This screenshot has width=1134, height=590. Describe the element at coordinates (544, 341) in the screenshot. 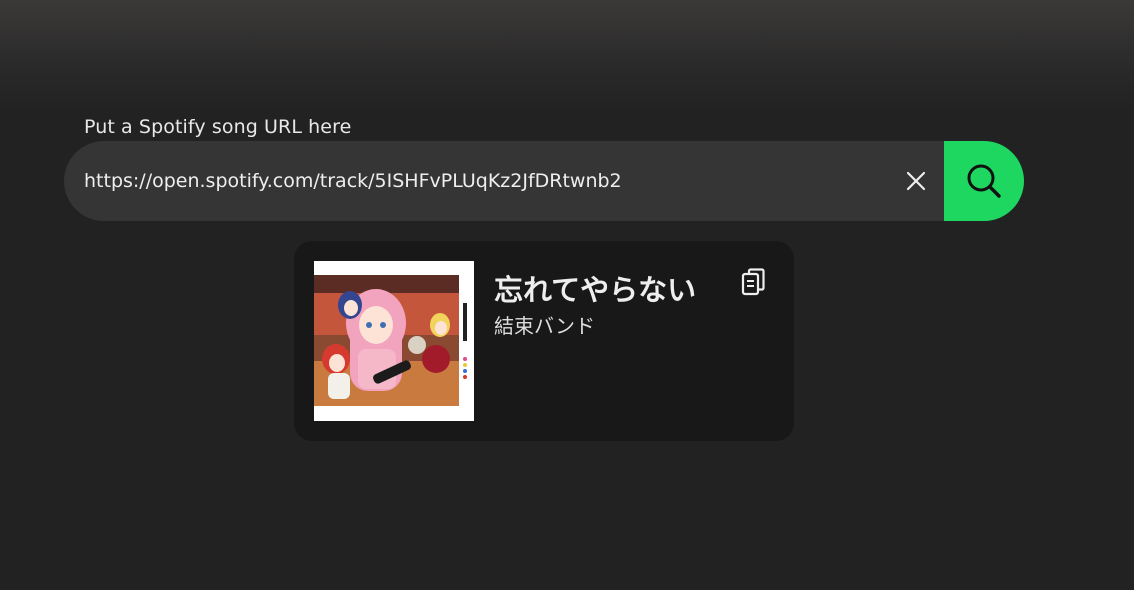

I see `result-card: 忘れてやらない 結束バンド` at that location.